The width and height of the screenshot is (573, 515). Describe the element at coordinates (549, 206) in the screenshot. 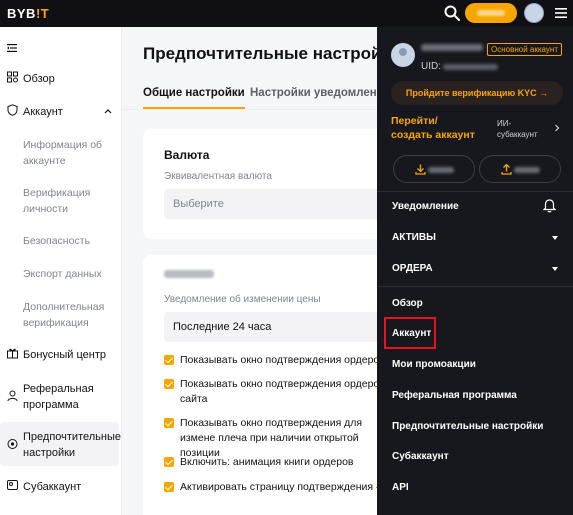

I see `bell-icon` at that location.